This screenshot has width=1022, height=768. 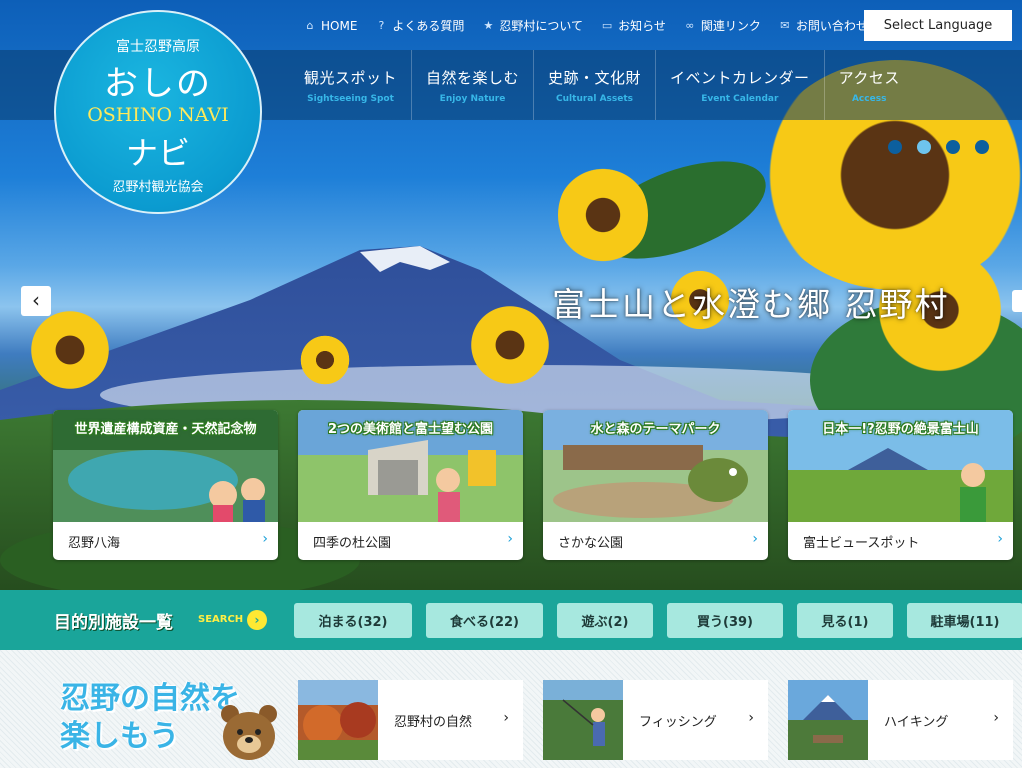 I want to click on logo-english: OSHINO NAVI, so click(x=158, y=115).